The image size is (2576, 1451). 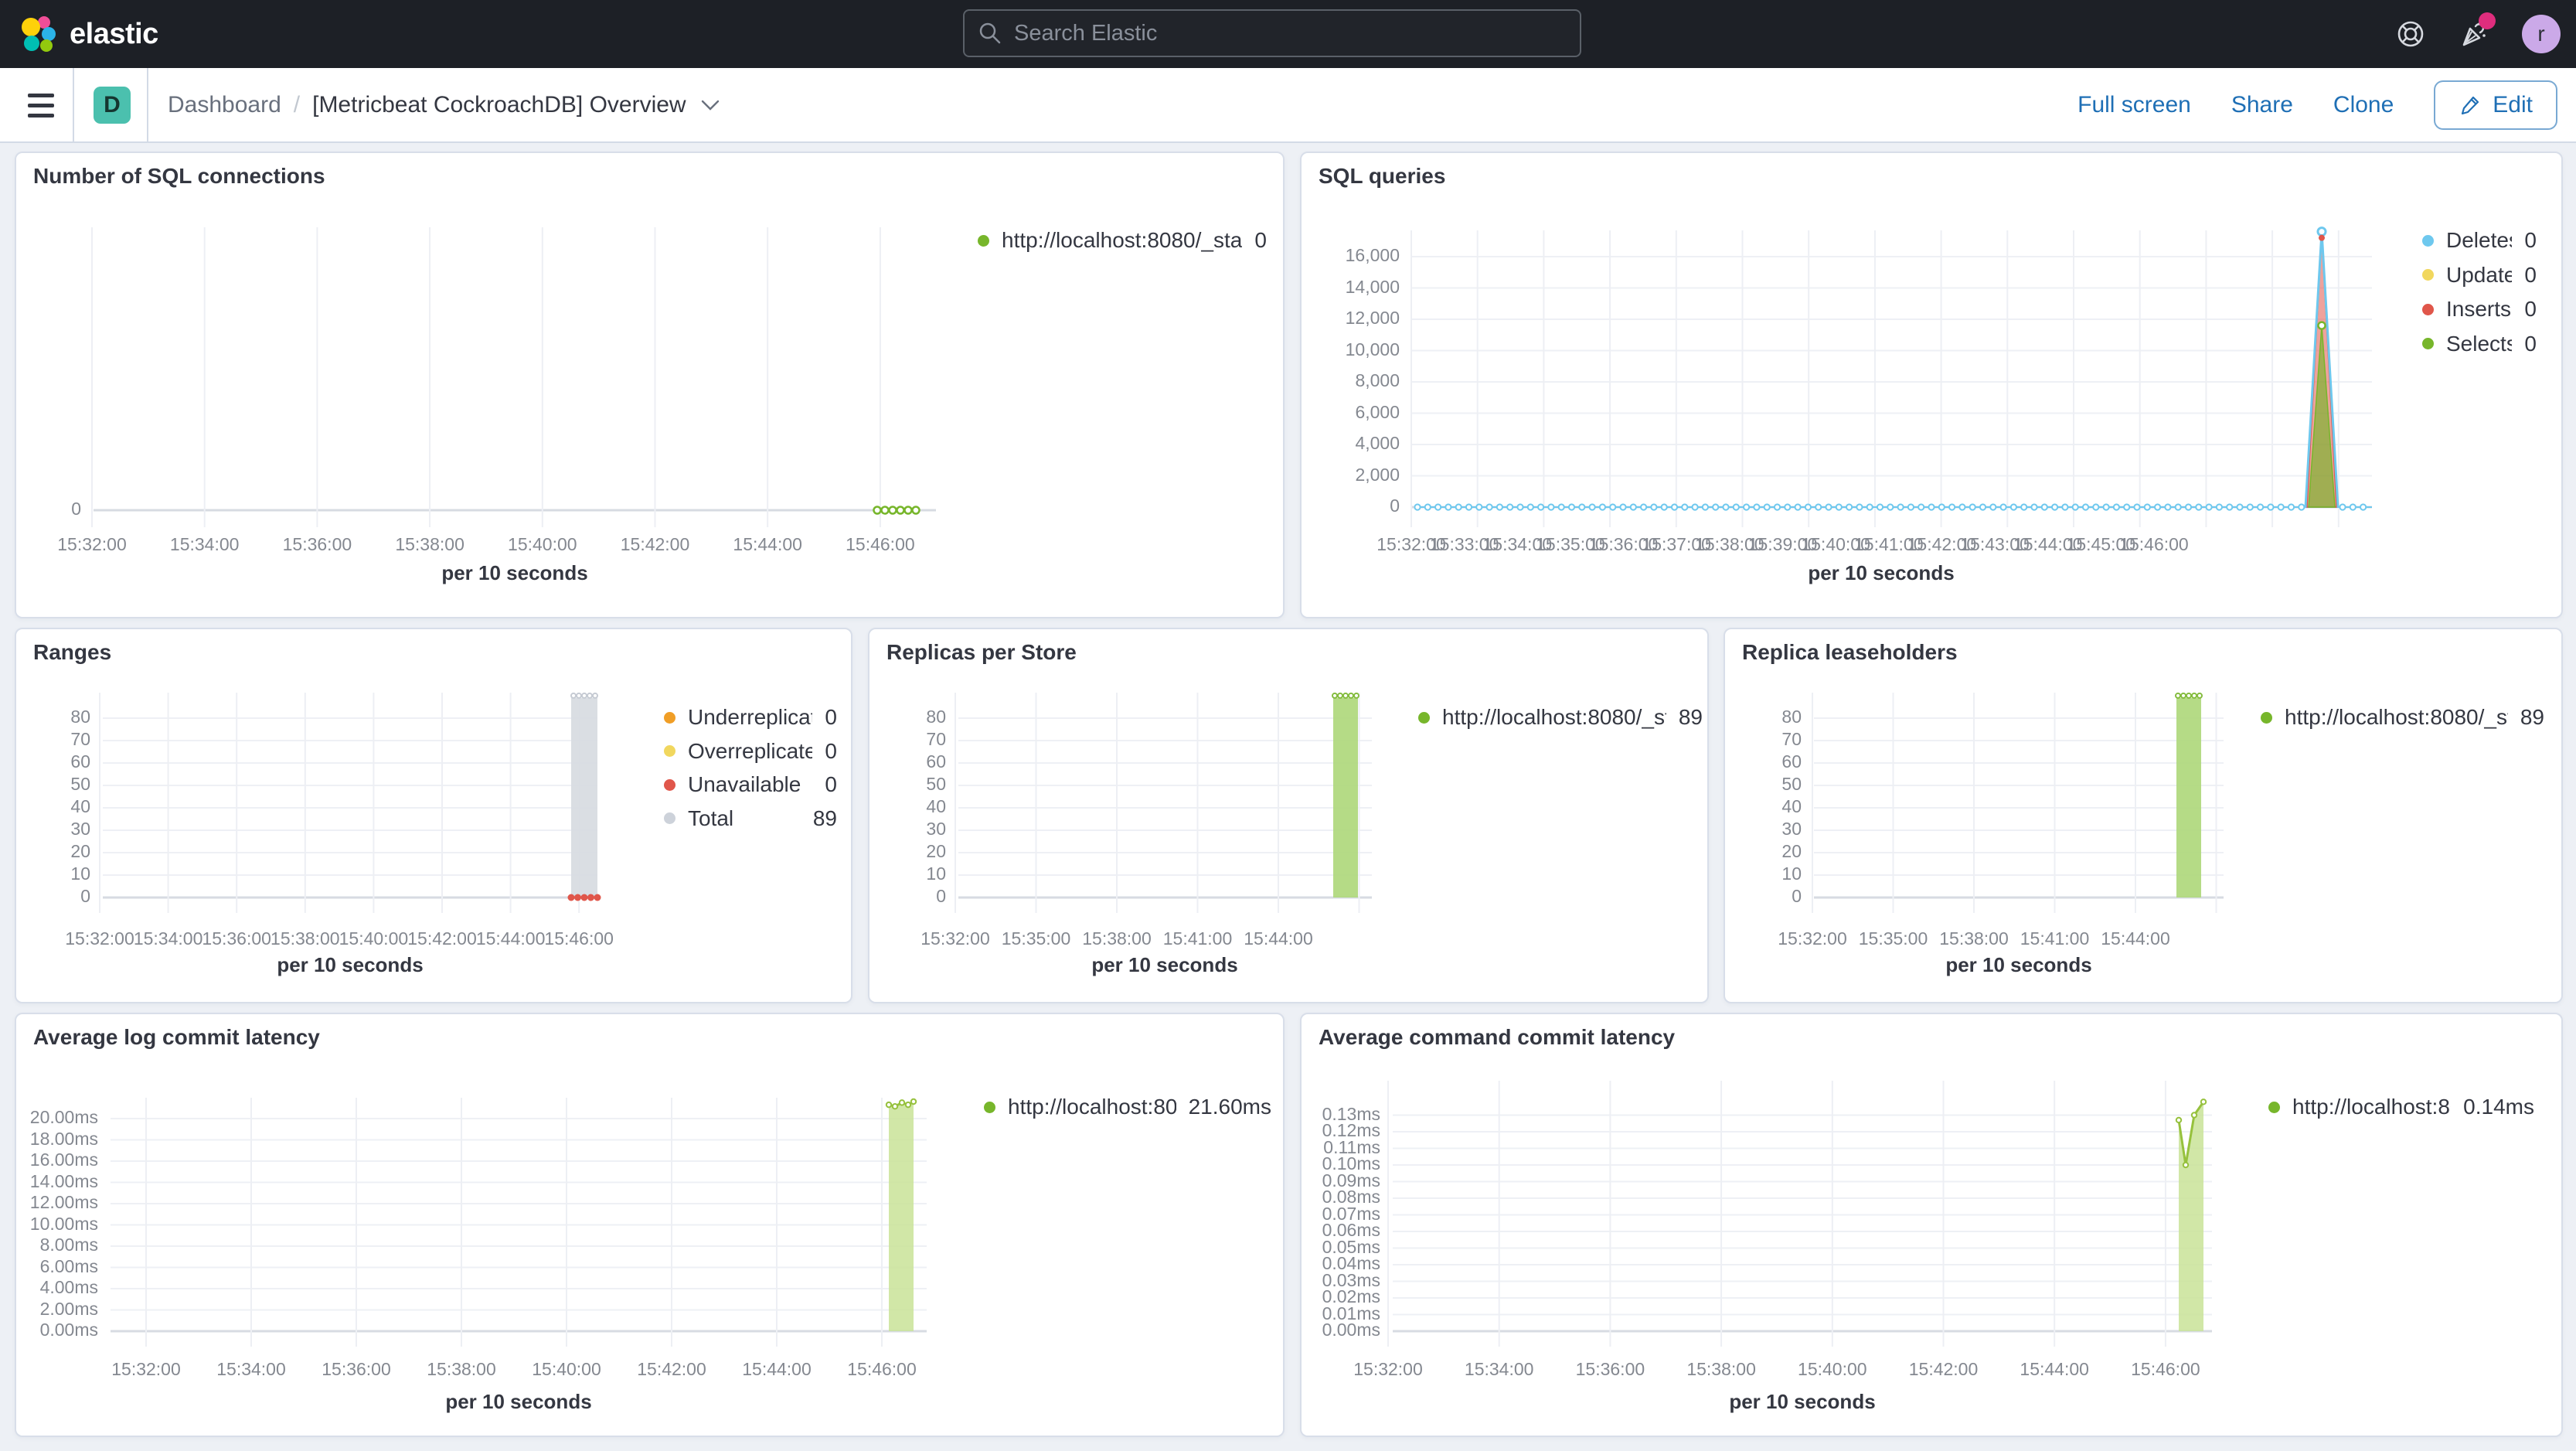 What do you see at coordinates (2479, 275) in the screenshot?
I see `legend-item: Updates 0` at bounding box center [2479, 275].